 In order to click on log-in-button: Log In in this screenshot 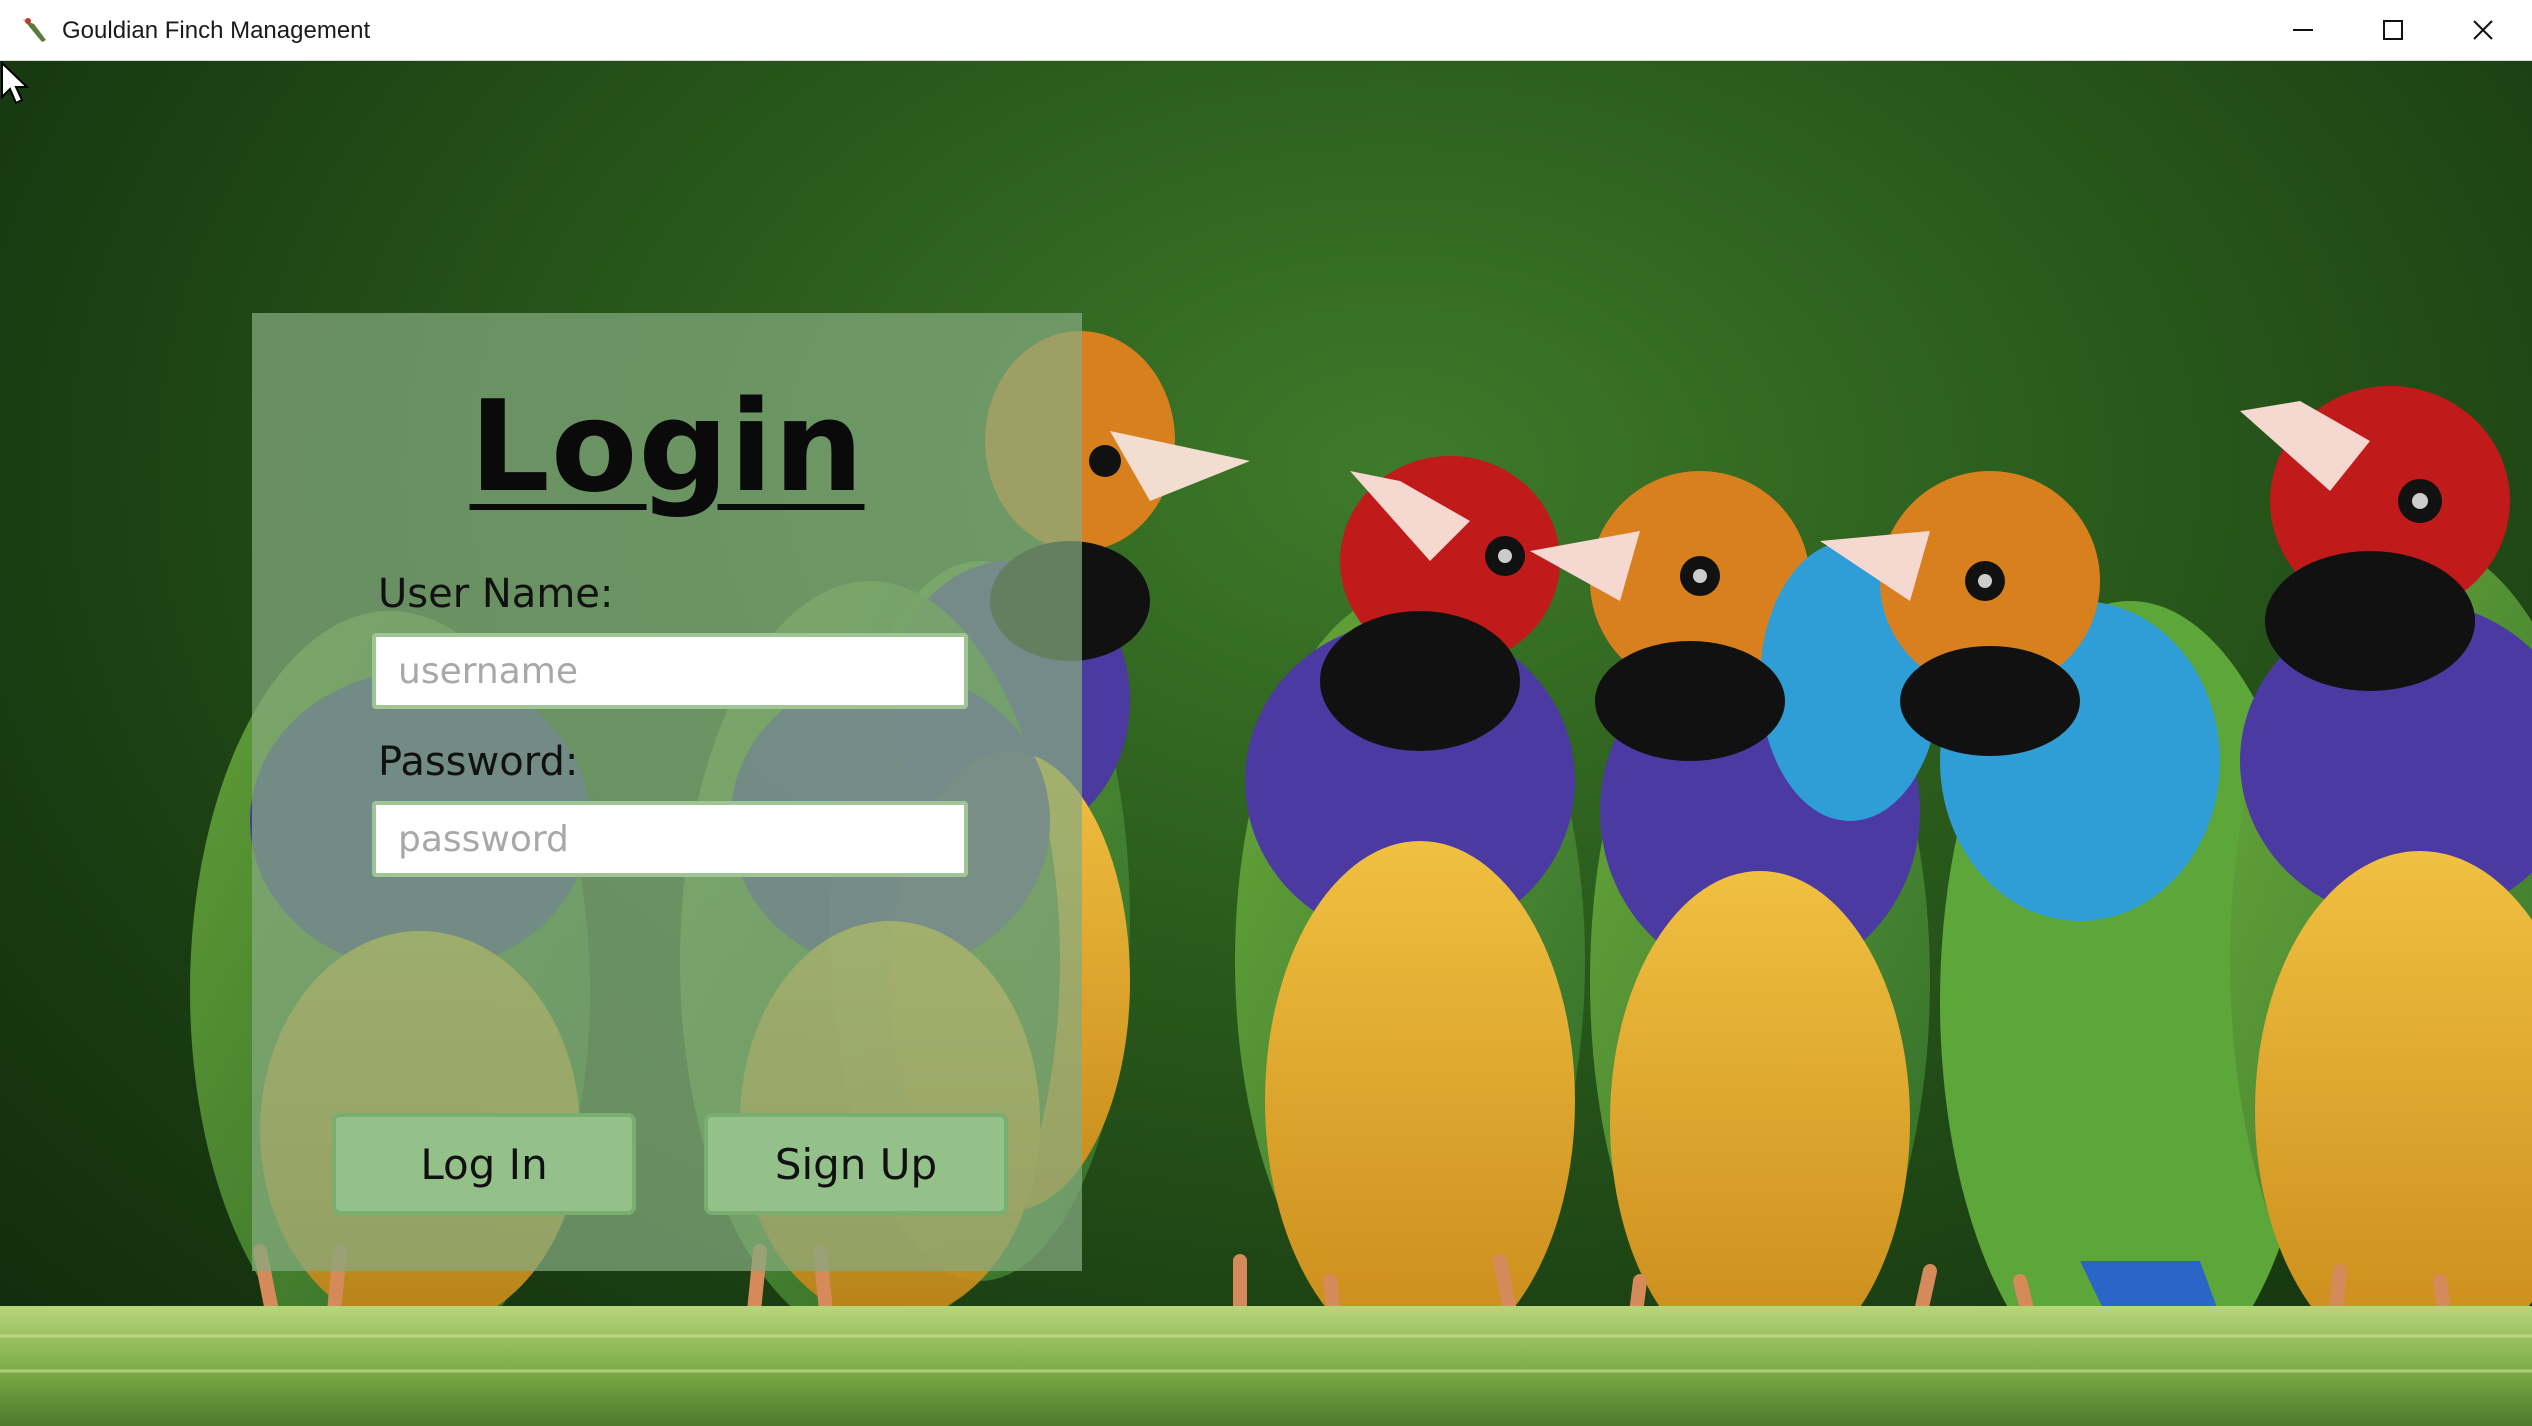, I will do `click(484, 1164)`.